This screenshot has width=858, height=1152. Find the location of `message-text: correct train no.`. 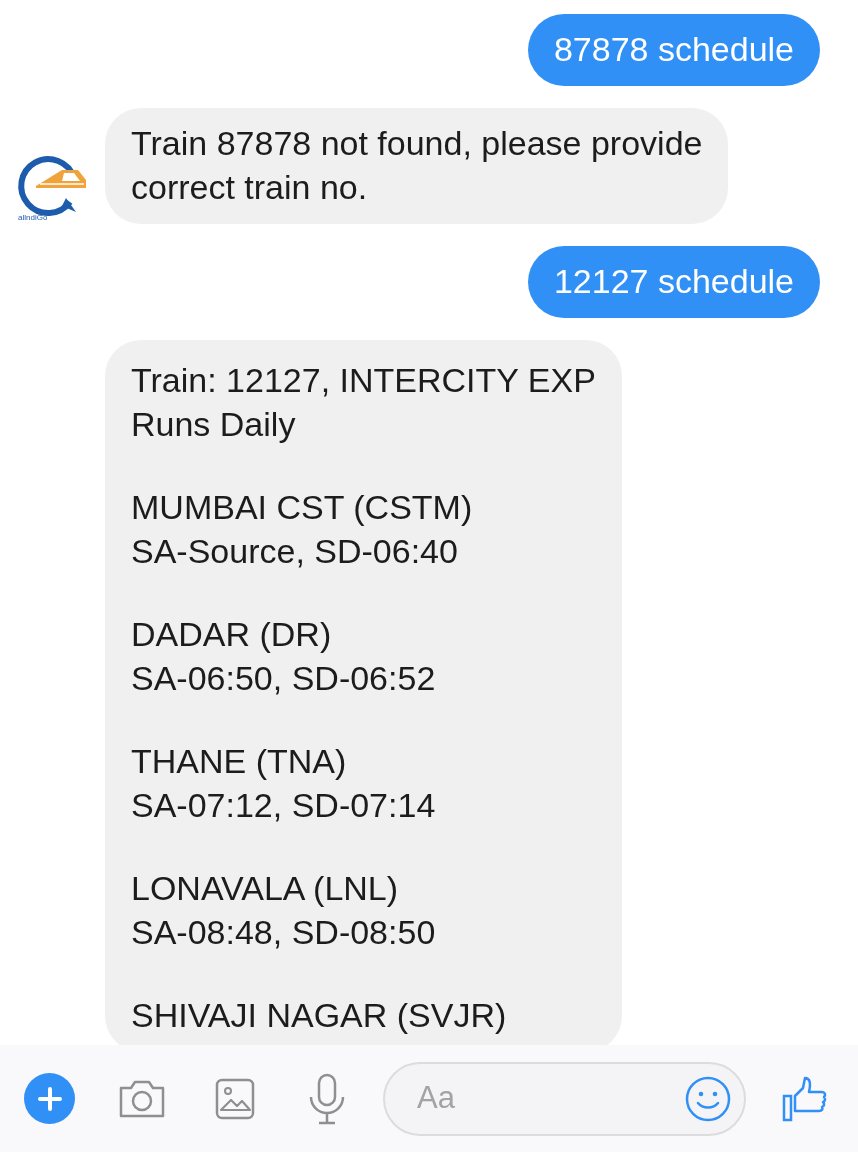

message-text: correct train no. is located at coordinates (250, 187).